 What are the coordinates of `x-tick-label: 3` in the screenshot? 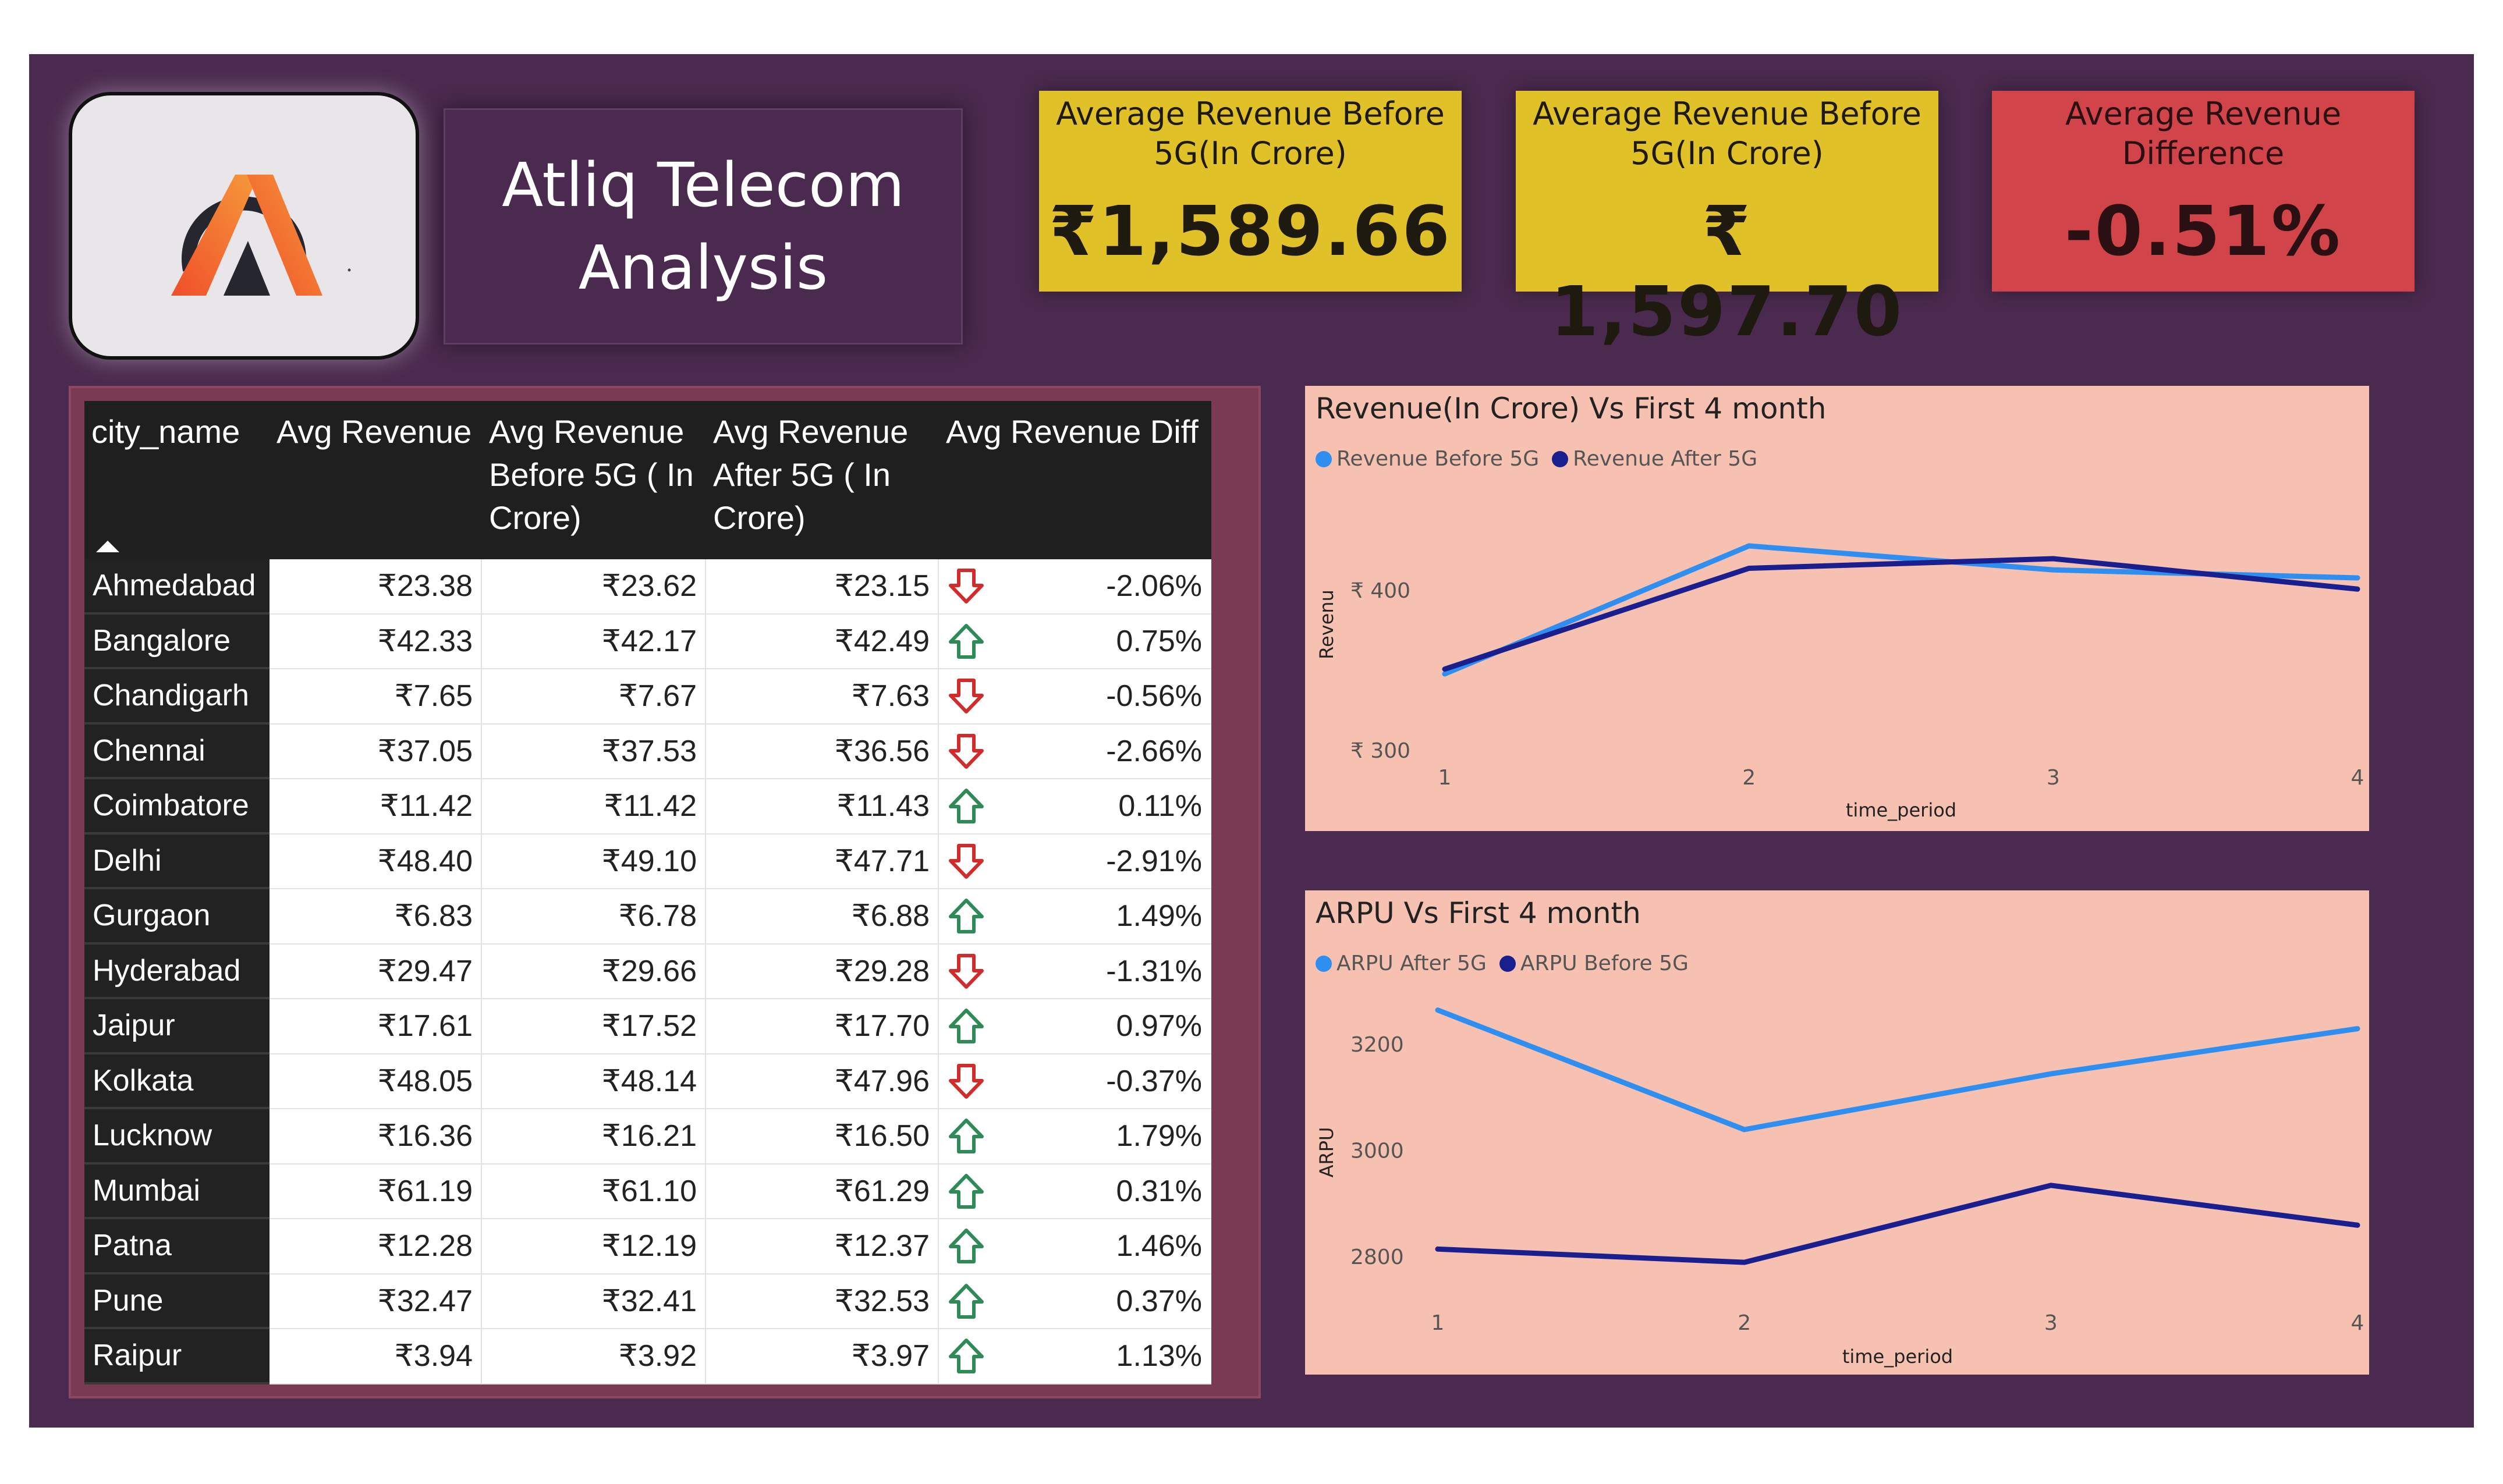 It's located at (2051, 1323).